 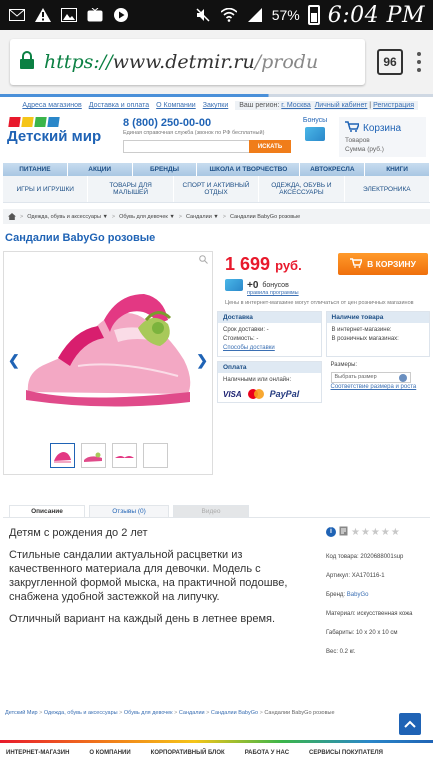 What do you see at coordinates (259, 105) in the screenshot?
I see `region-label: Ваш регион:` at bounding box center [259, 105].